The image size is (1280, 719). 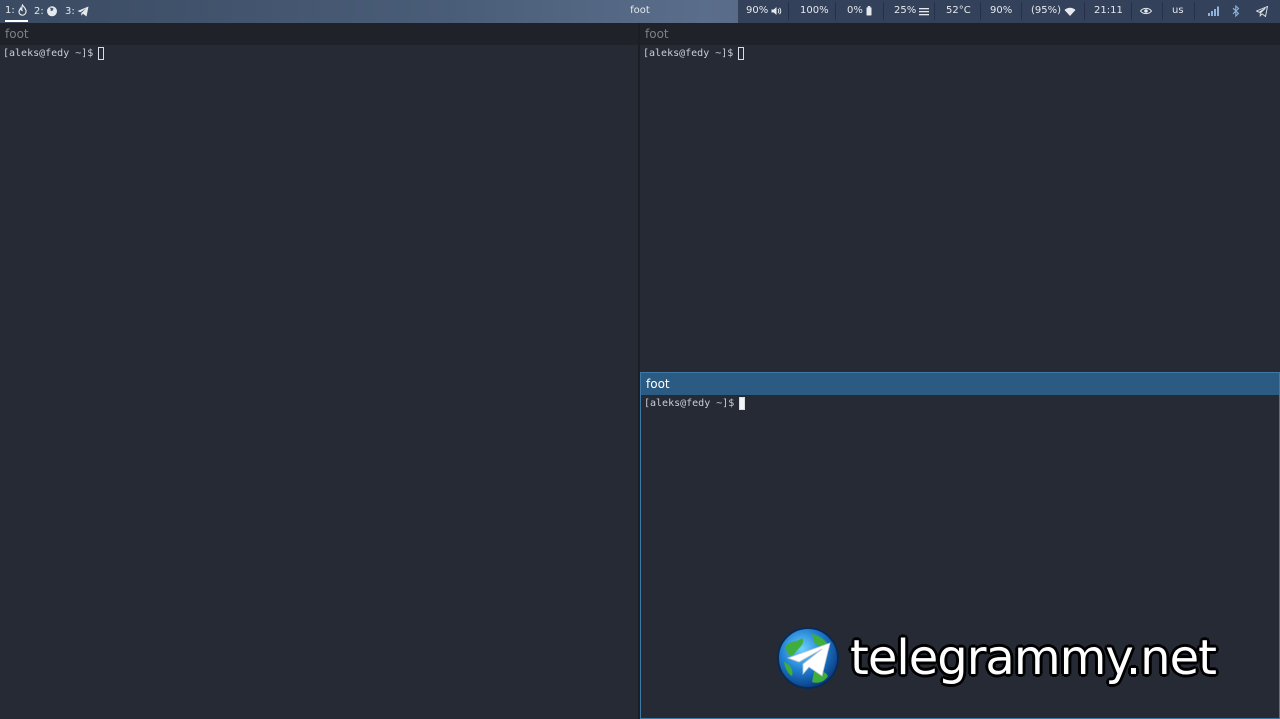 I want to click on wifi-value: (95%), so click(x=1046, y=10).